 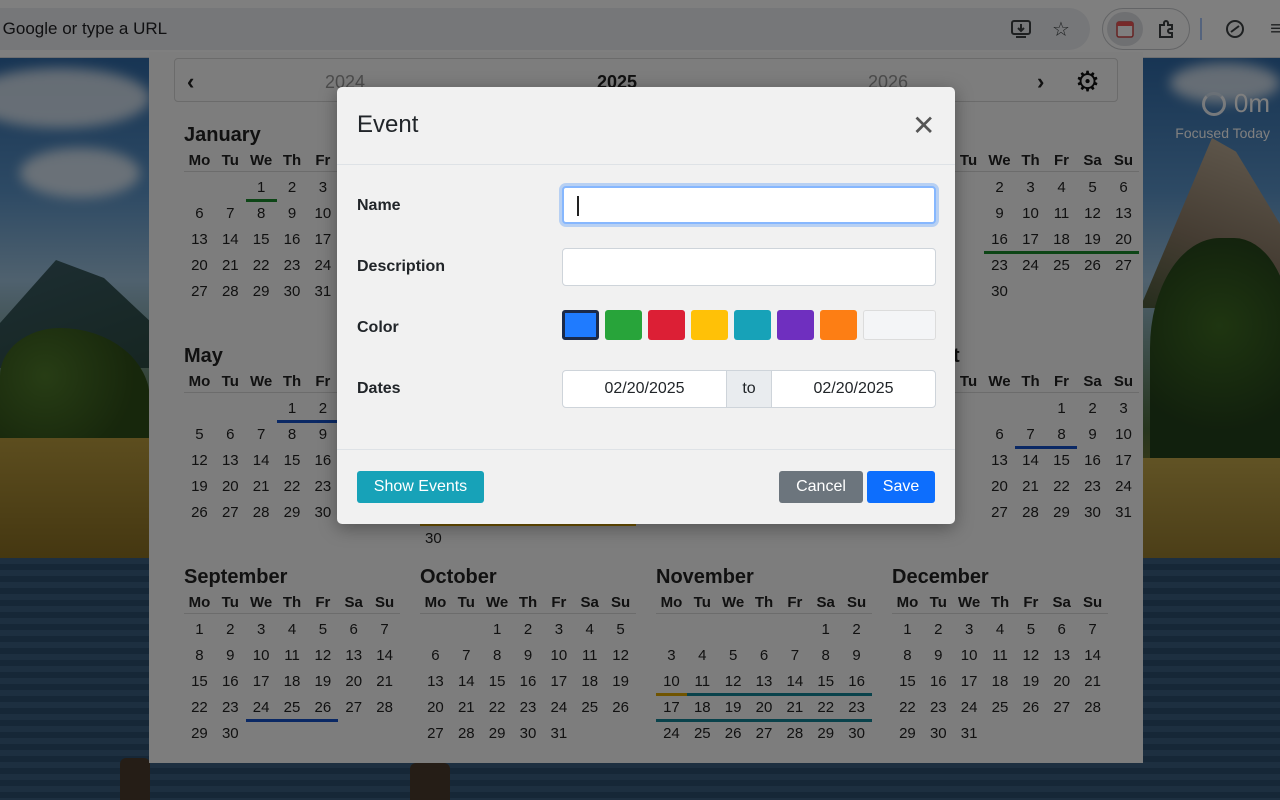 What do you see at coordinates (749, 267) in the screenshot?
I see `description-input` at bounding box center [749, 267].